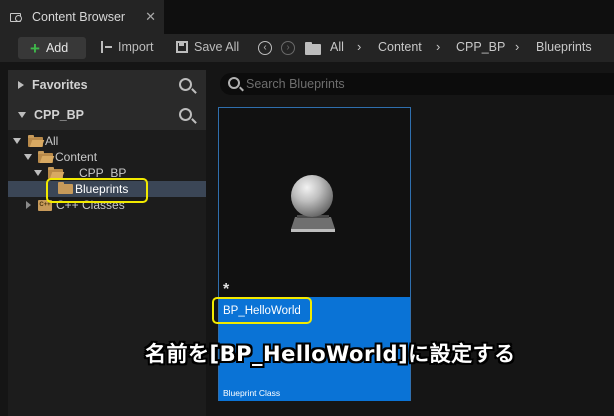  What do you see at coordinates (330, 354) in the screenshot?
I see `annotation-text: 名前を[BP_HelloWorld]に設定する` at bounding box center [330, 354].